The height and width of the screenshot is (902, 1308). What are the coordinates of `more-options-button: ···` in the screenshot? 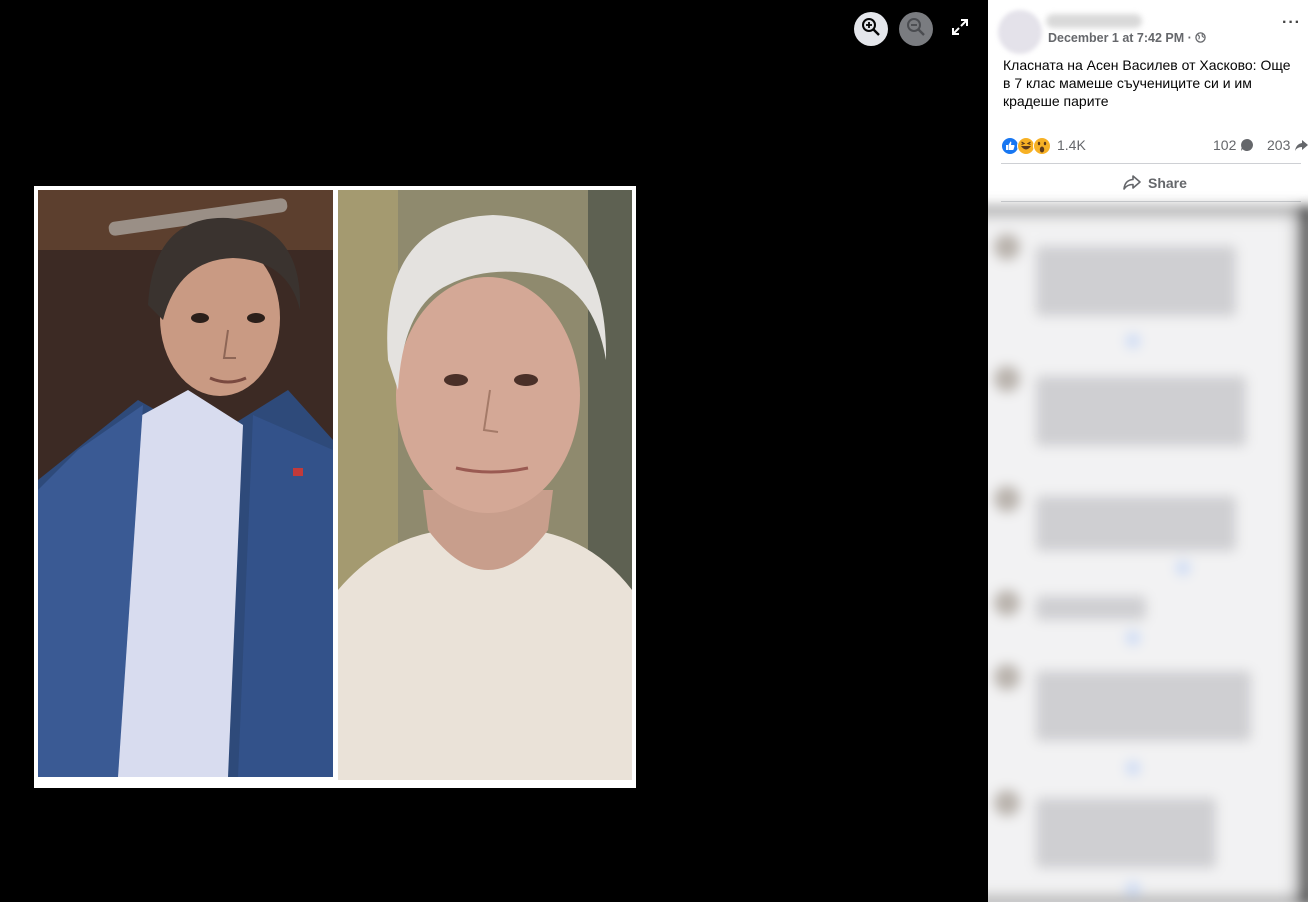 It's located at (1291, 23).